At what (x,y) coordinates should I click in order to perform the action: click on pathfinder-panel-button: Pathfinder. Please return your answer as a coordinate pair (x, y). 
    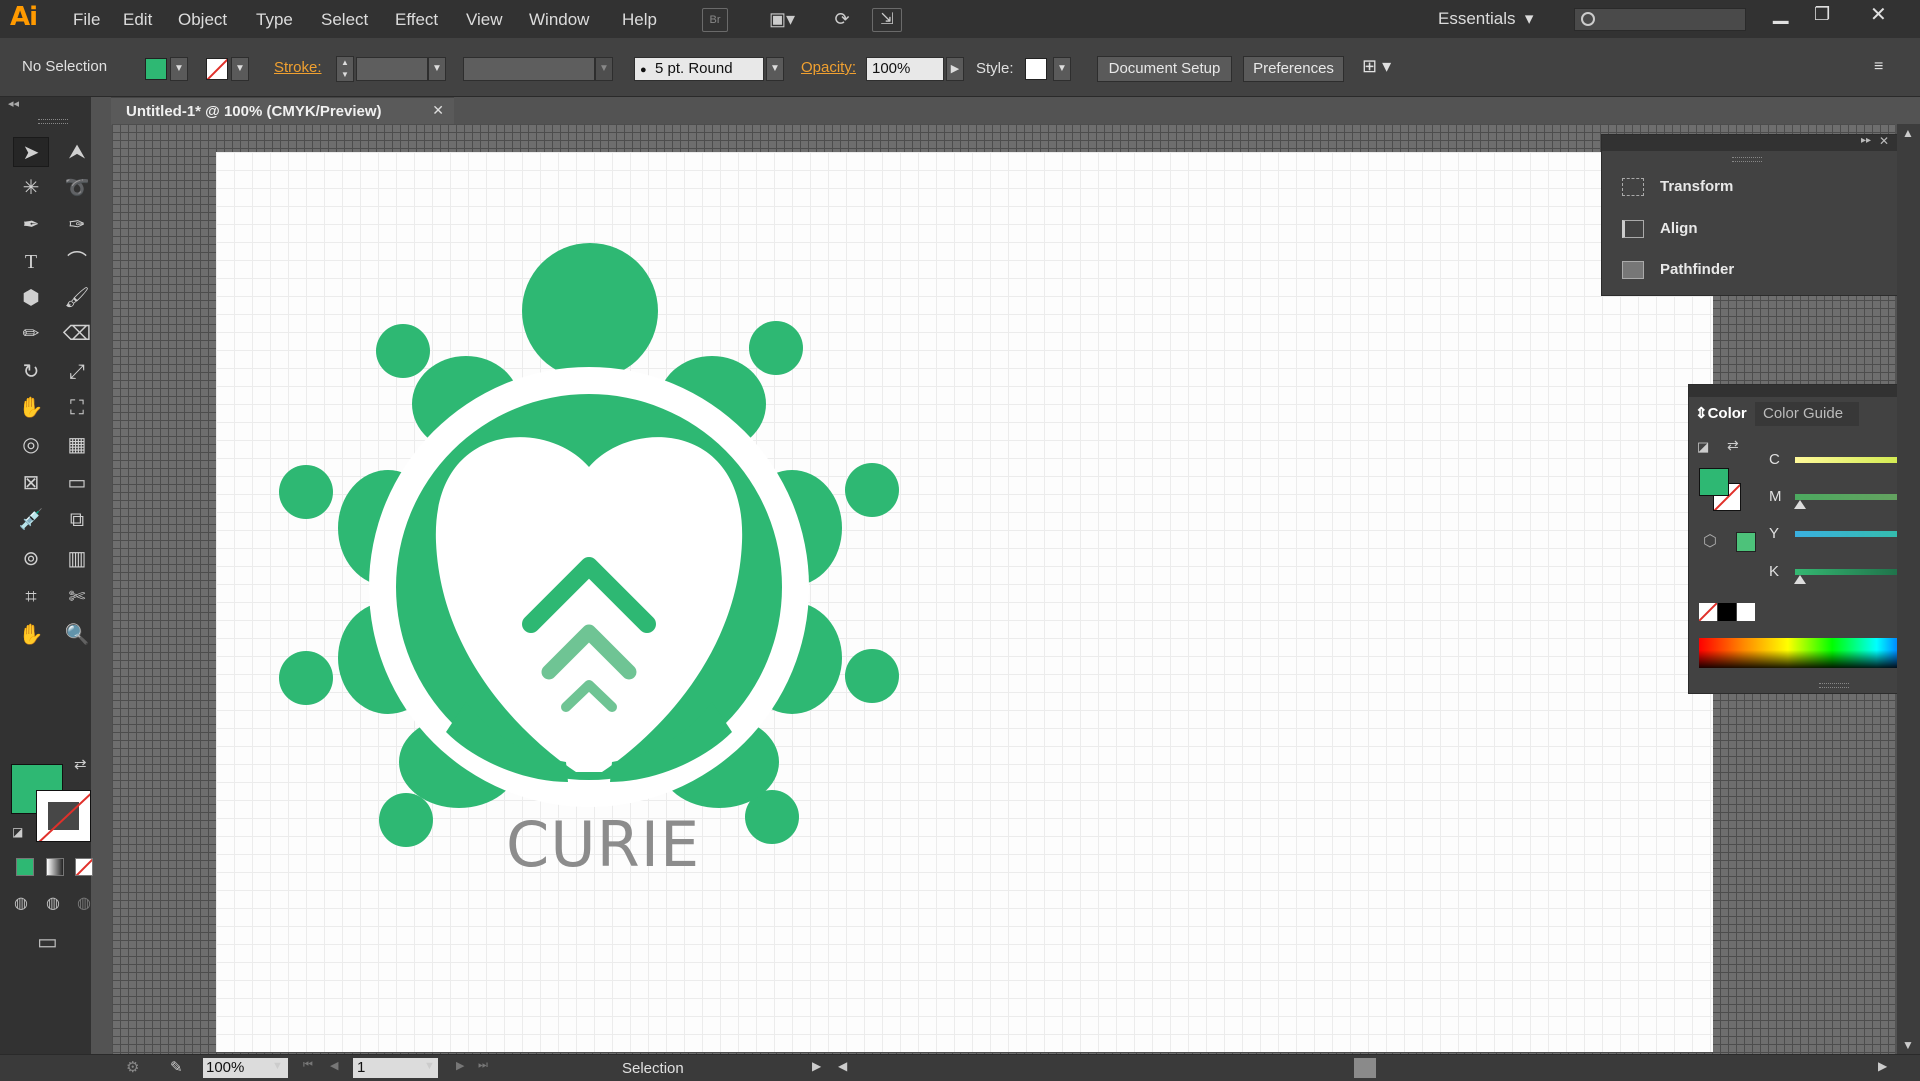
    Looking at the image, I should click on (1678, 270).